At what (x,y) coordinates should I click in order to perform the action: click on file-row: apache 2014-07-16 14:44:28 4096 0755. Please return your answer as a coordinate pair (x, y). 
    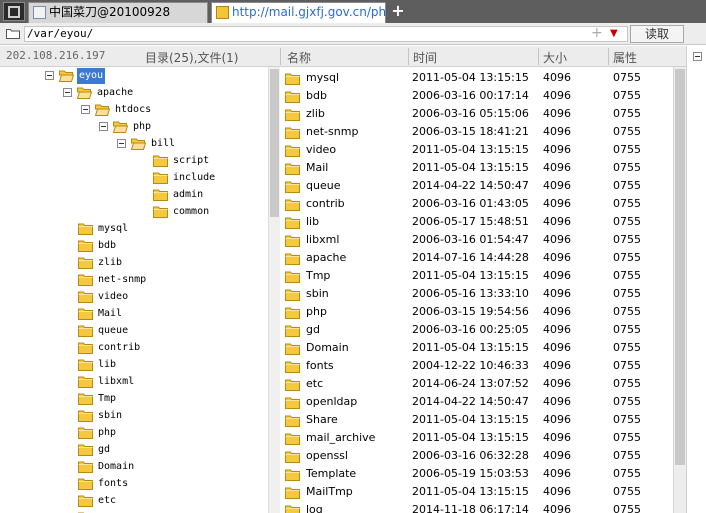
    Looking at the image, I should click on (476, 258).